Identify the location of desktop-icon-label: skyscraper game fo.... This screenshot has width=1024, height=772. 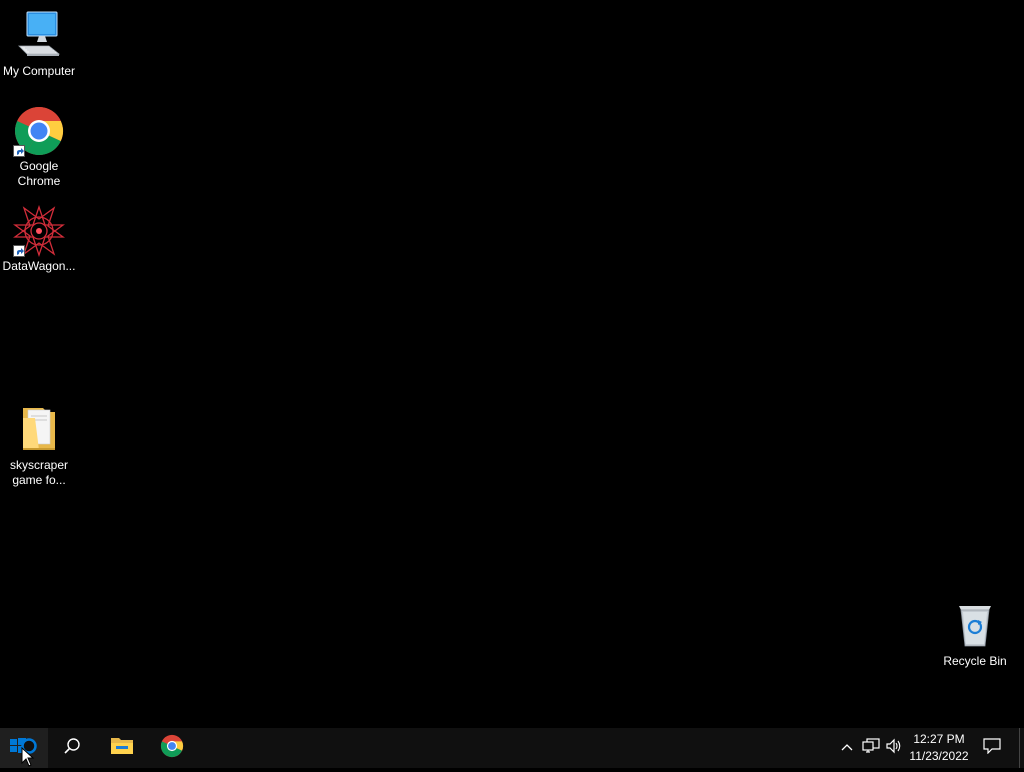
(38, 472).